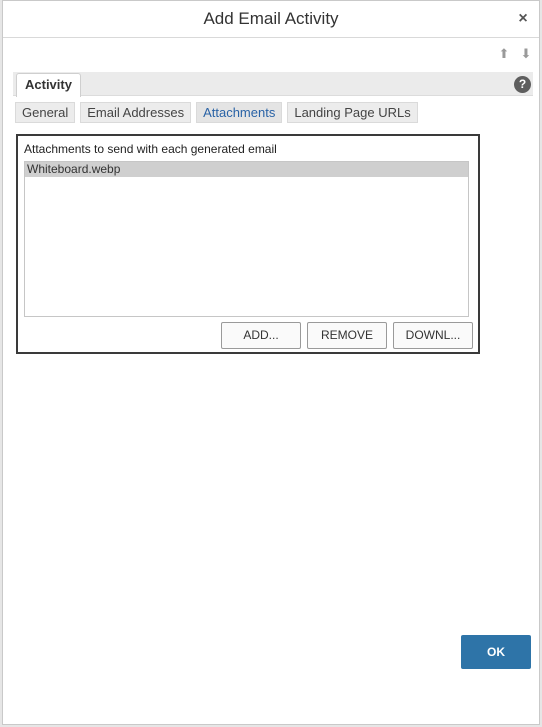 Image resolution: width=542 pixels, height=727 pixels. What do you see at coordinates (496, 652) in the screenshot?
I see `ok-button: OK` at bounding box center [496, 652].